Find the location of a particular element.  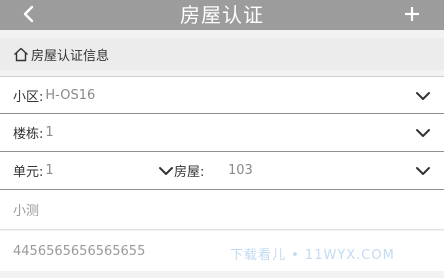

unit-room-row: 单元: 1 房屋: 103 is located at coordinates (222, 171).